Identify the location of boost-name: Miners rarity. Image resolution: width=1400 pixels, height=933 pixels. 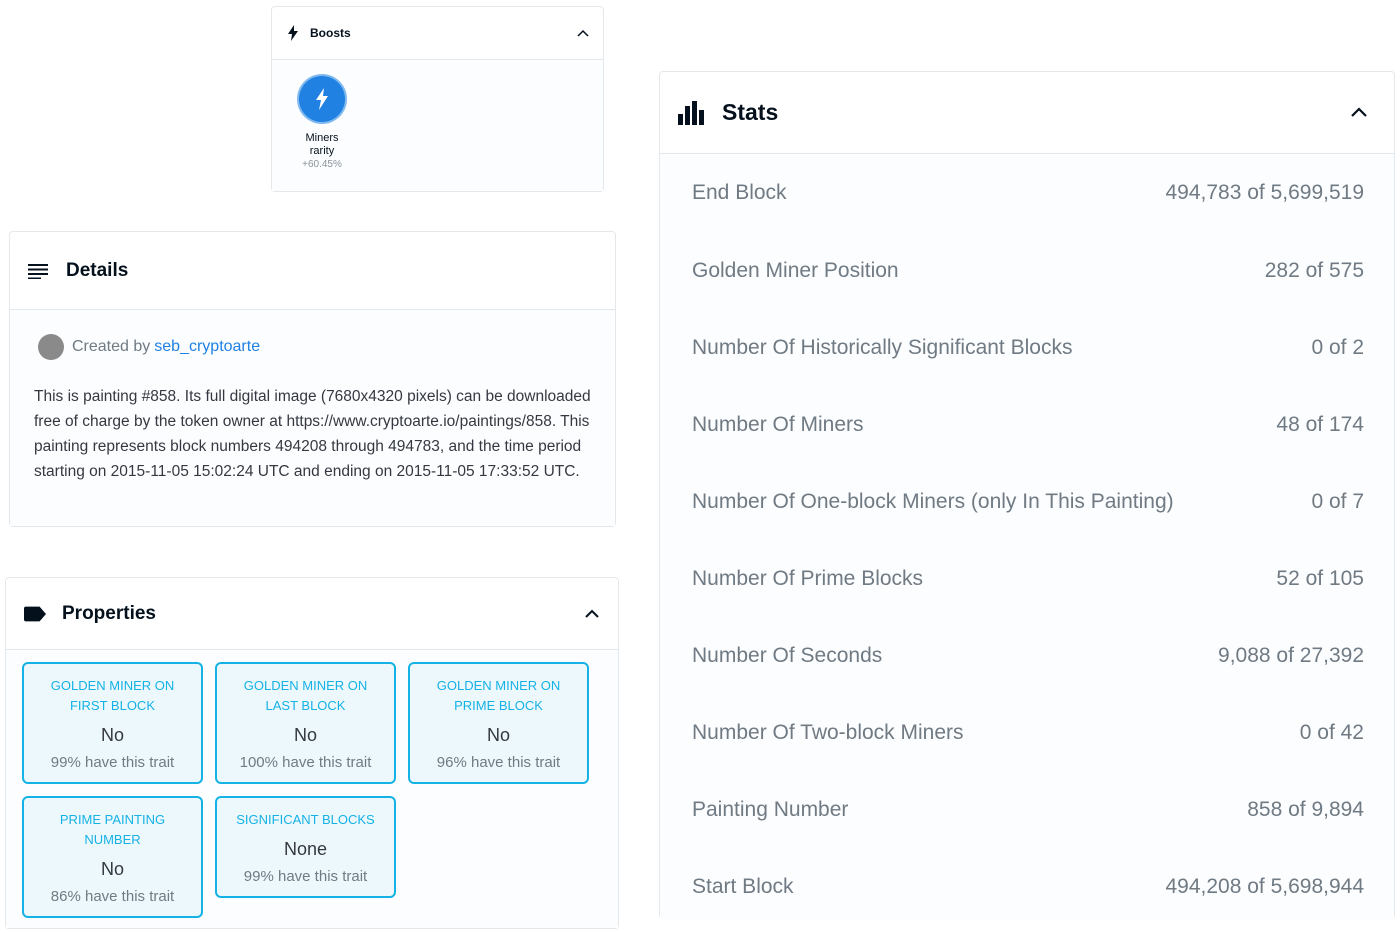
(322, 144).